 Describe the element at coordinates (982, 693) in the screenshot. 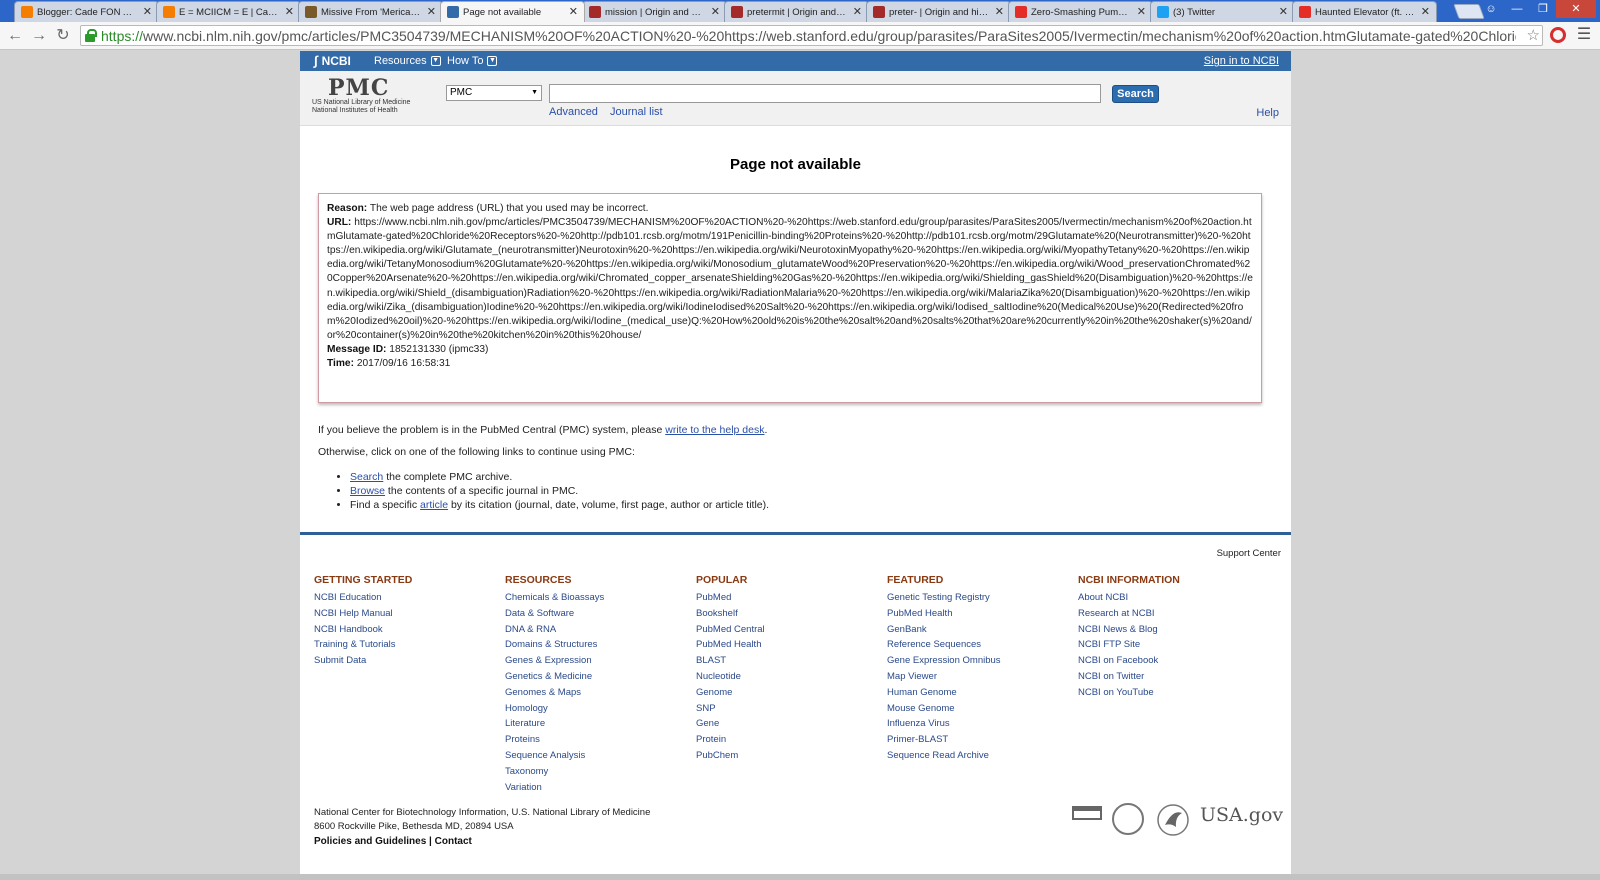

I see `footer-link: Human Genome` at that location.